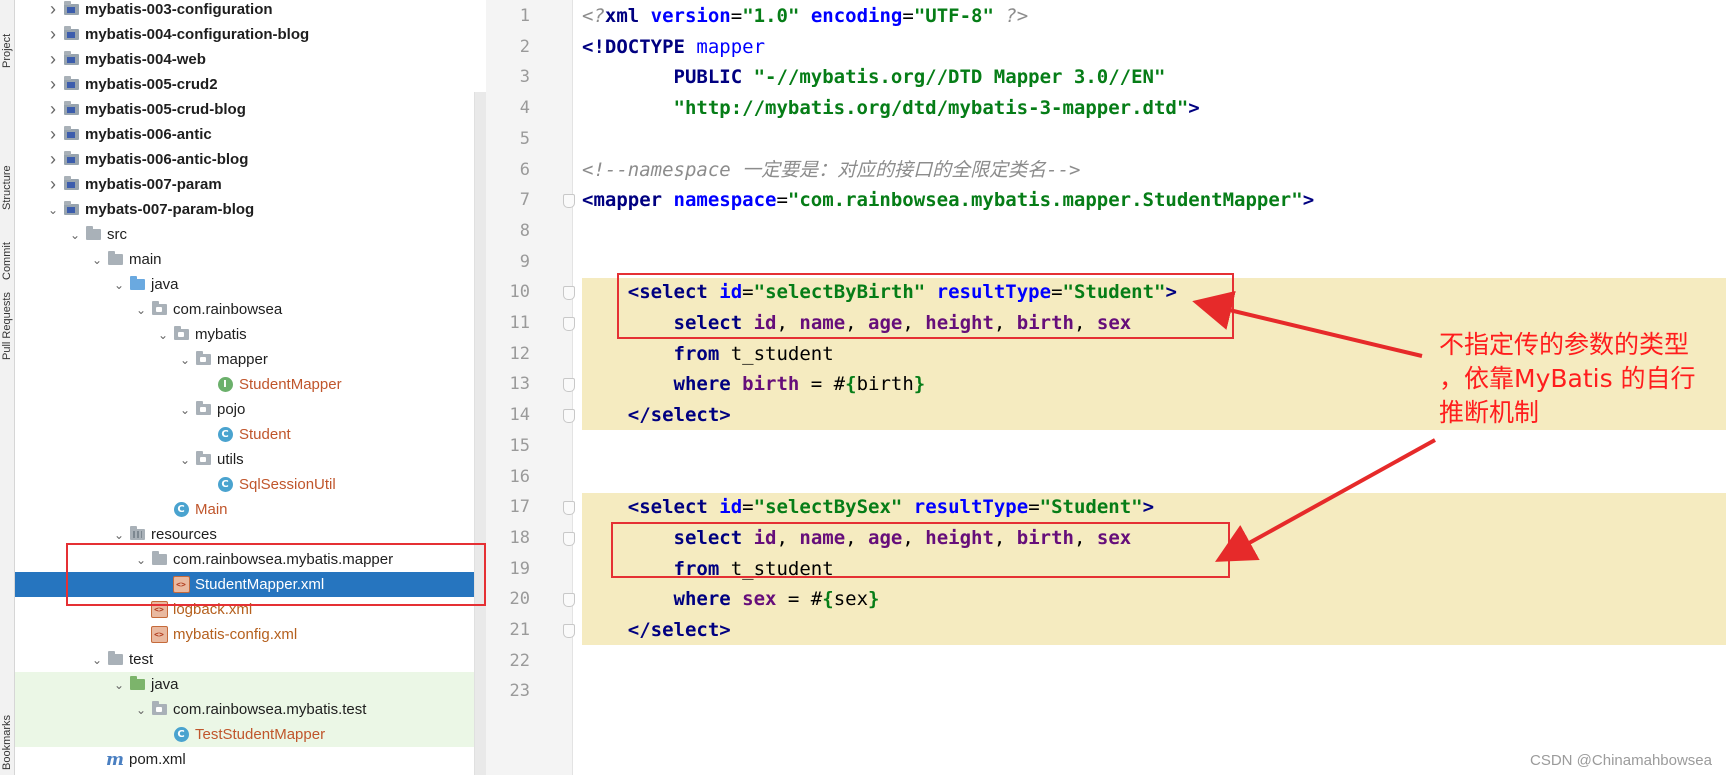  Describe the element at coordinates (250, 509) in the screenshot. I see `tree-item: C Main` at that location.